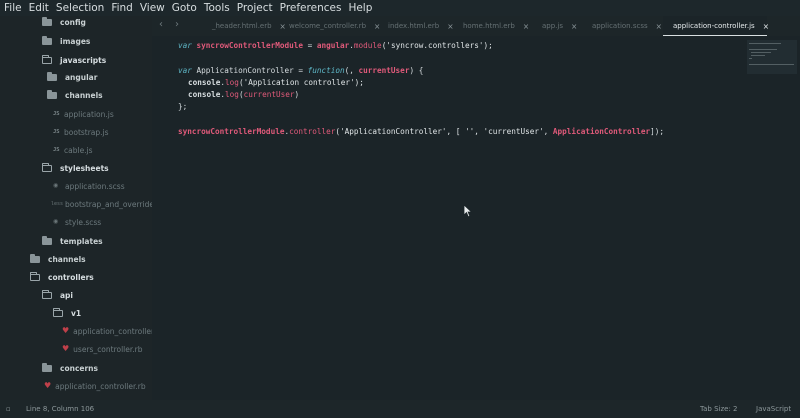 This screenshot has height=418, width=800. I want to click on menu-project: Project, so click(255, 8).